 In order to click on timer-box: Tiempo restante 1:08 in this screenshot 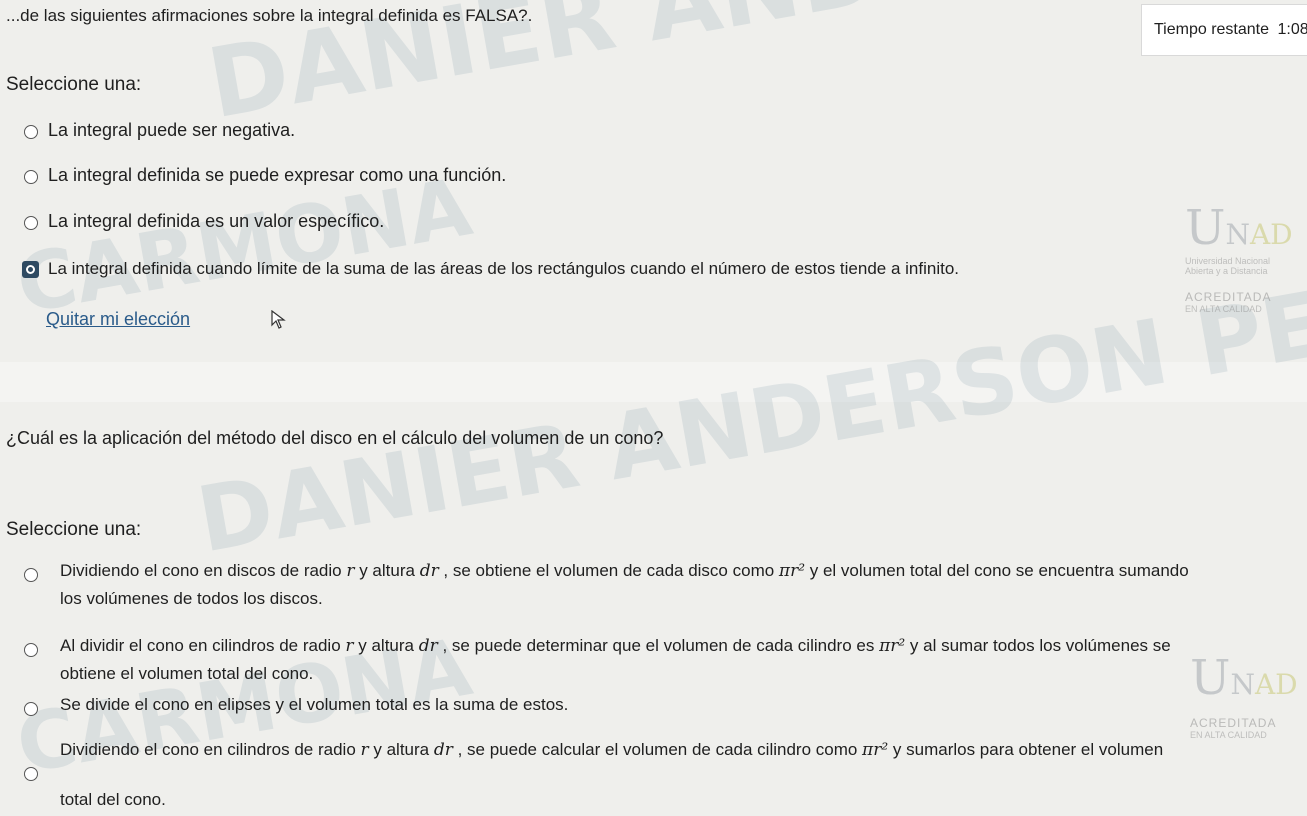, I will do `click(1224, 30)`.